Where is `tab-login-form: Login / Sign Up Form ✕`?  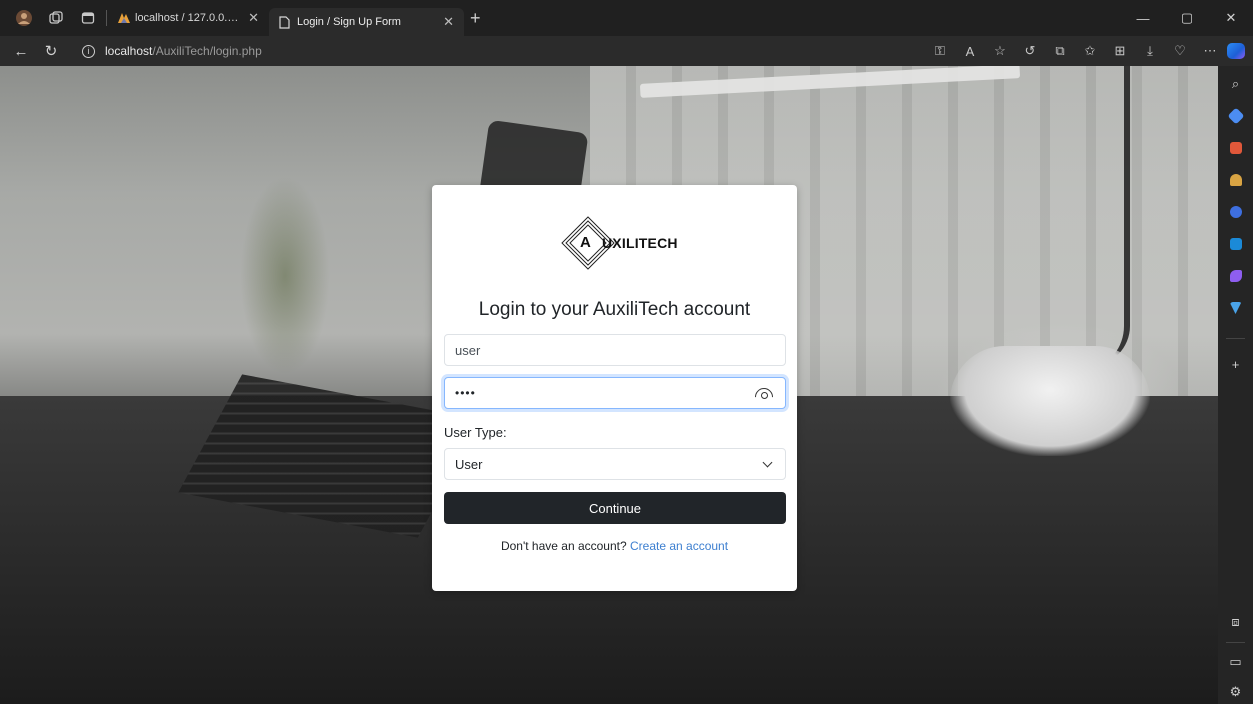 tab-login-form: Login / Sign Up Form ✕ is located at coordinates (366, 22).